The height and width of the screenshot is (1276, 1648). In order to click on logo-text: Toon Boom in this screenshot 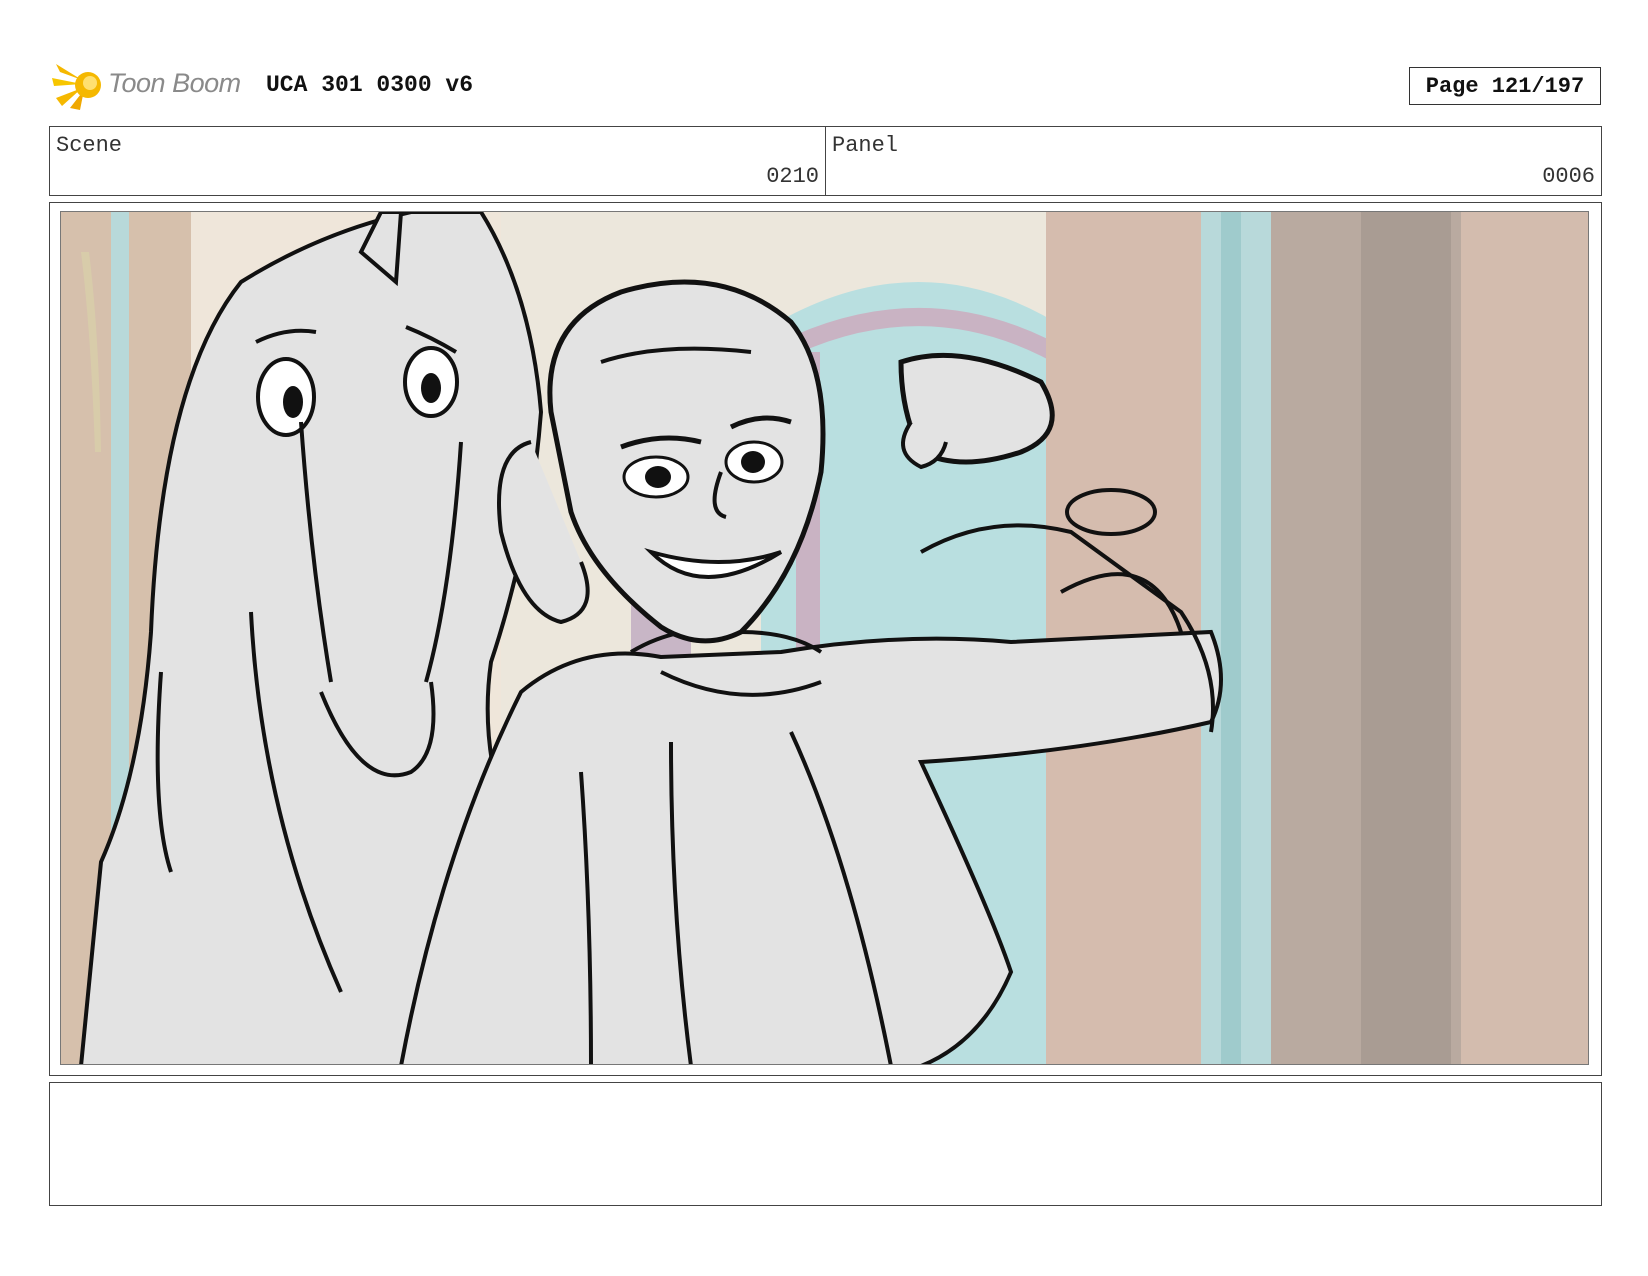, I will do `click(174, 83)`.